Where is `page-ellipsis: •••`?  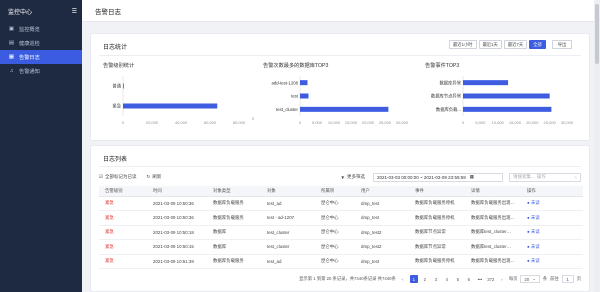 page-ellipsis: ••• is located at coordinates (480, 279).